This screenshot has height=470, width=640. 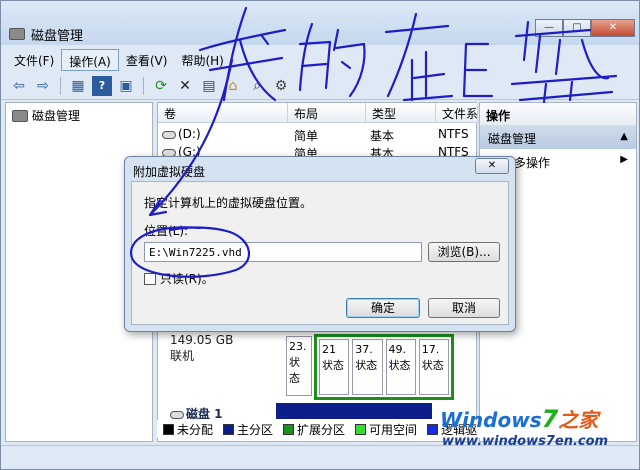 What do you see at coordinates (283, 252) in the screenshot?
I see `location-input: E:\Win7225.vhd` at bounding box center [283, 252].